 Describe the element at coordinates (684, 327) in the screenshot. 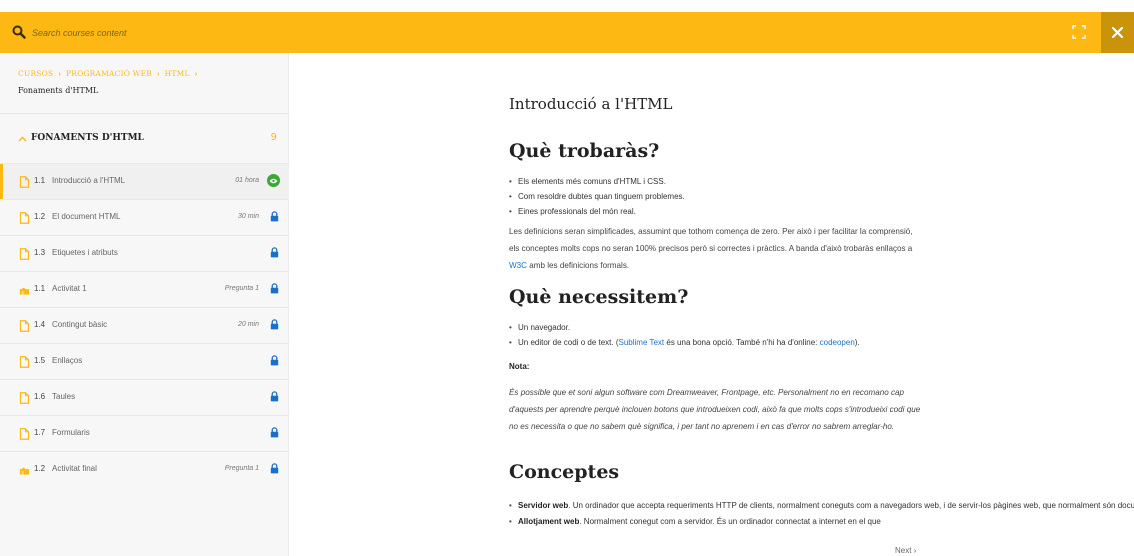

I see `list-item: Un navegador.` at that location.